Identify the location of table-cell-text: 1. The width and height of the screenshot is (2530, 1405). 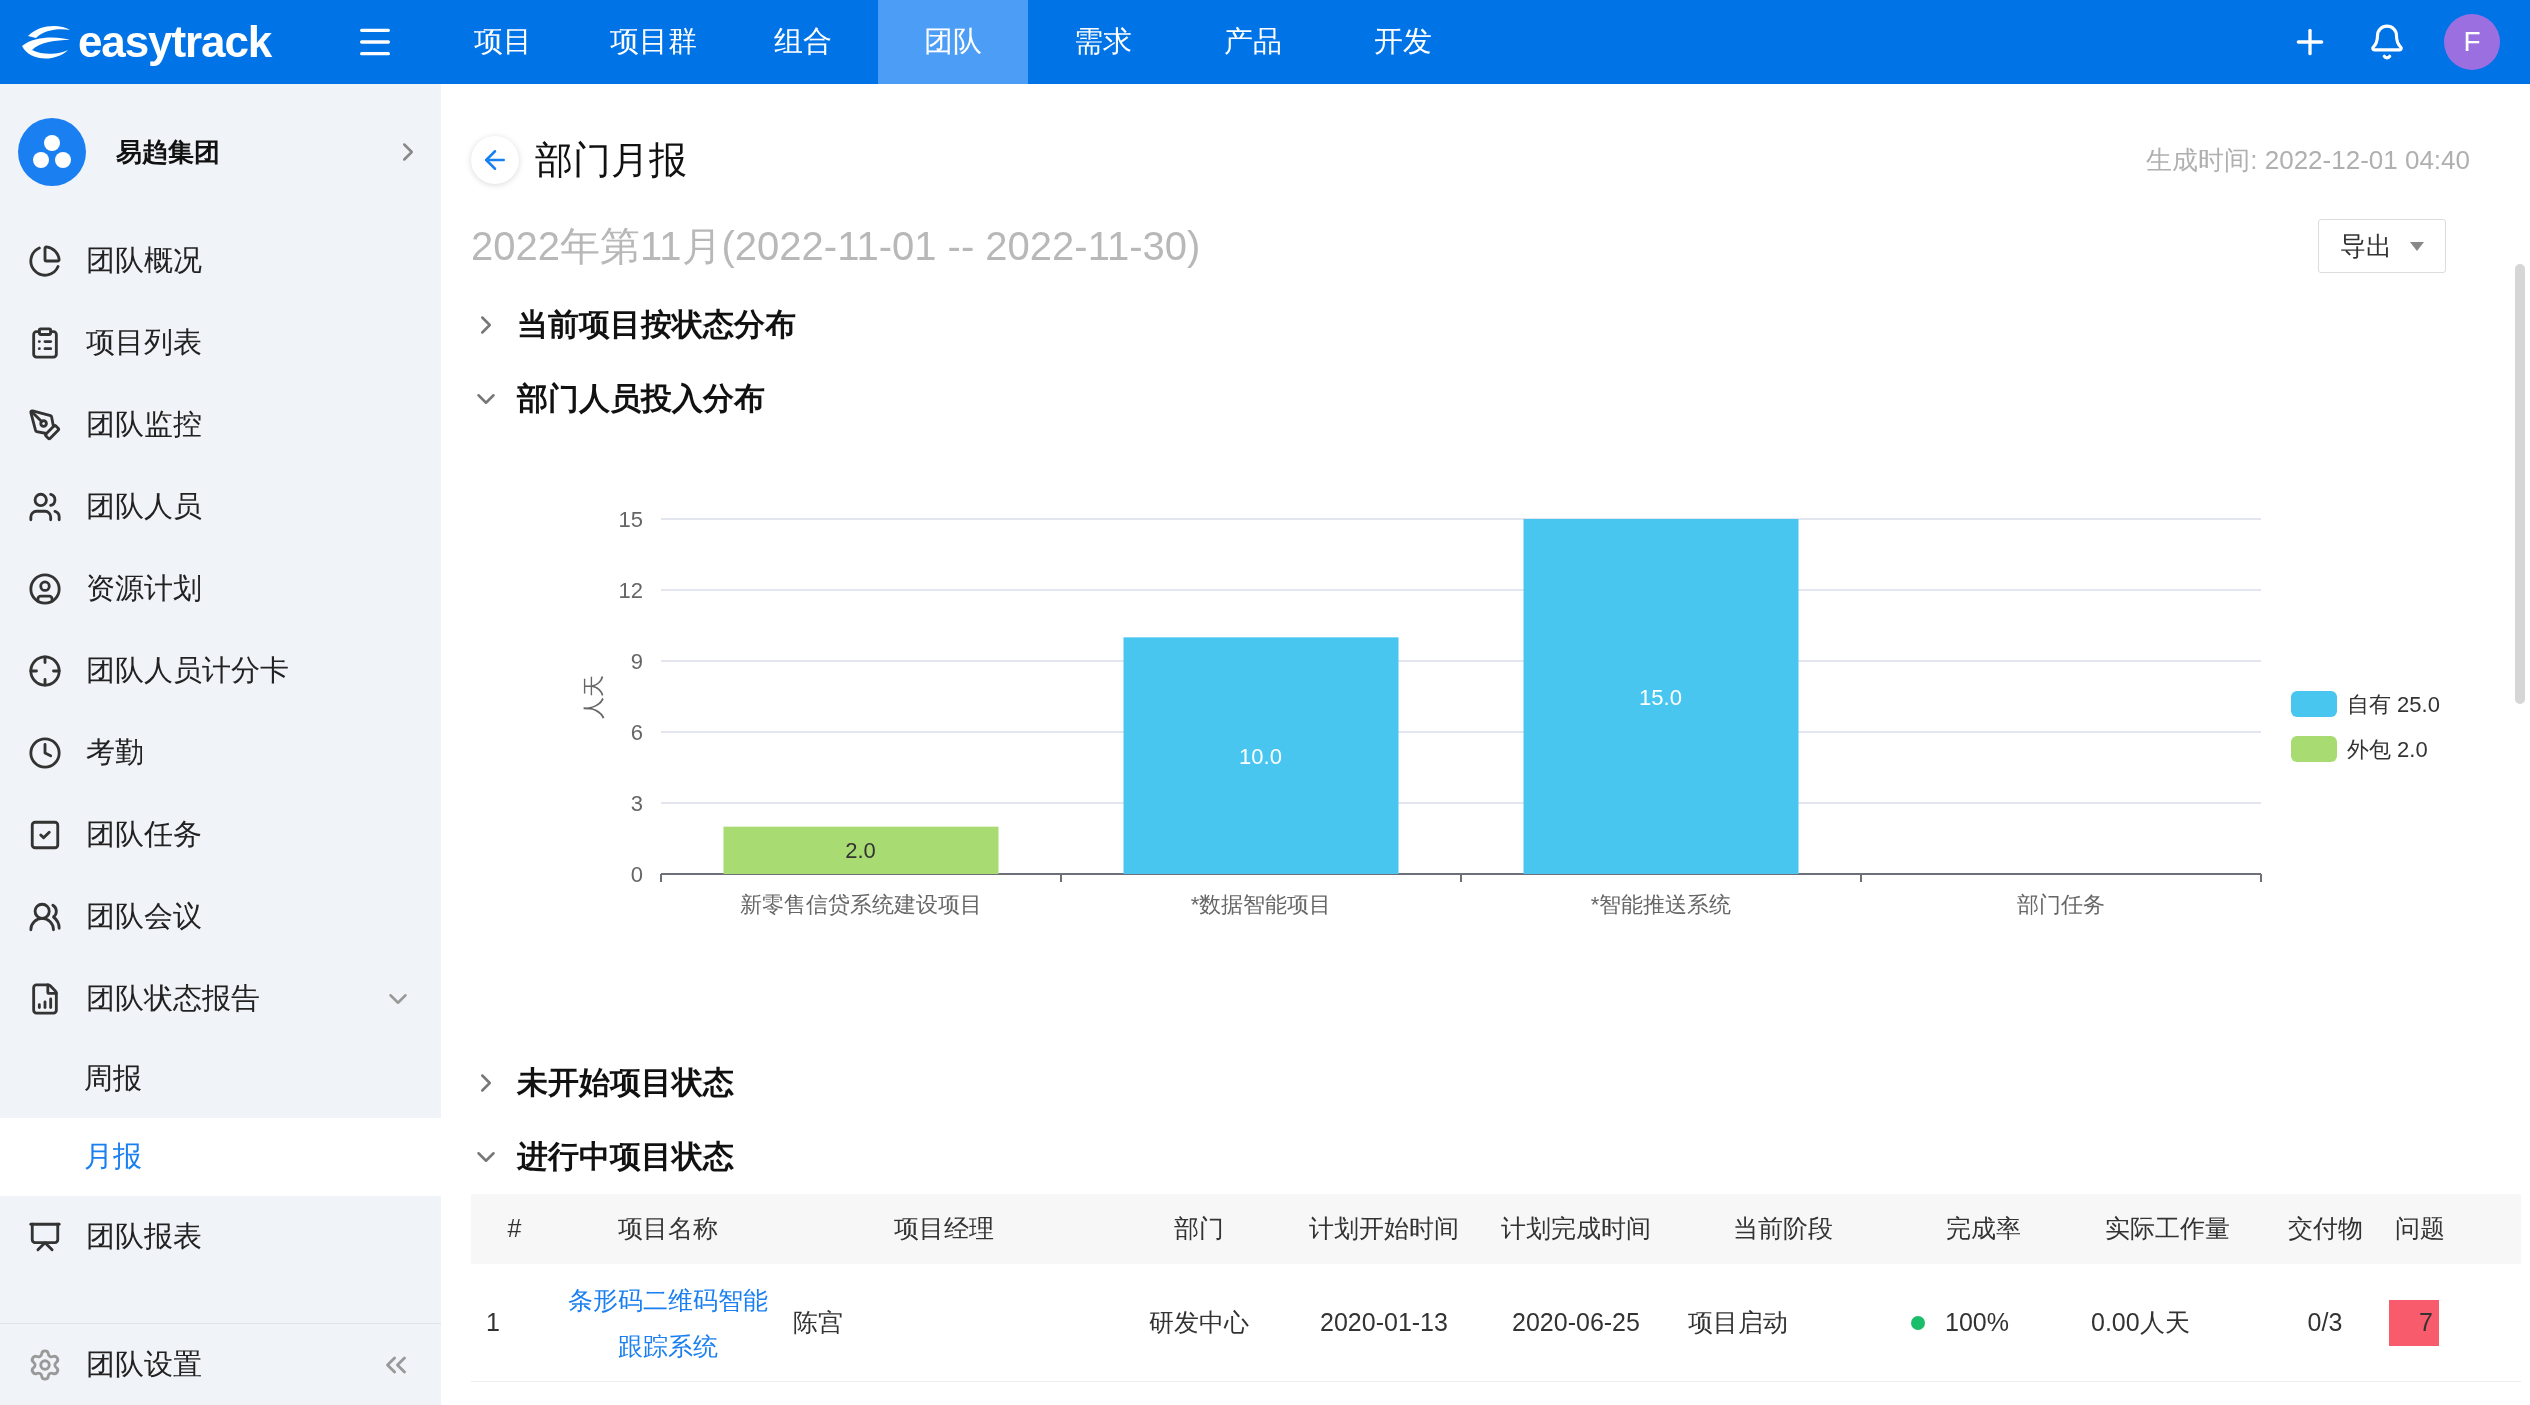
(493, 1322).